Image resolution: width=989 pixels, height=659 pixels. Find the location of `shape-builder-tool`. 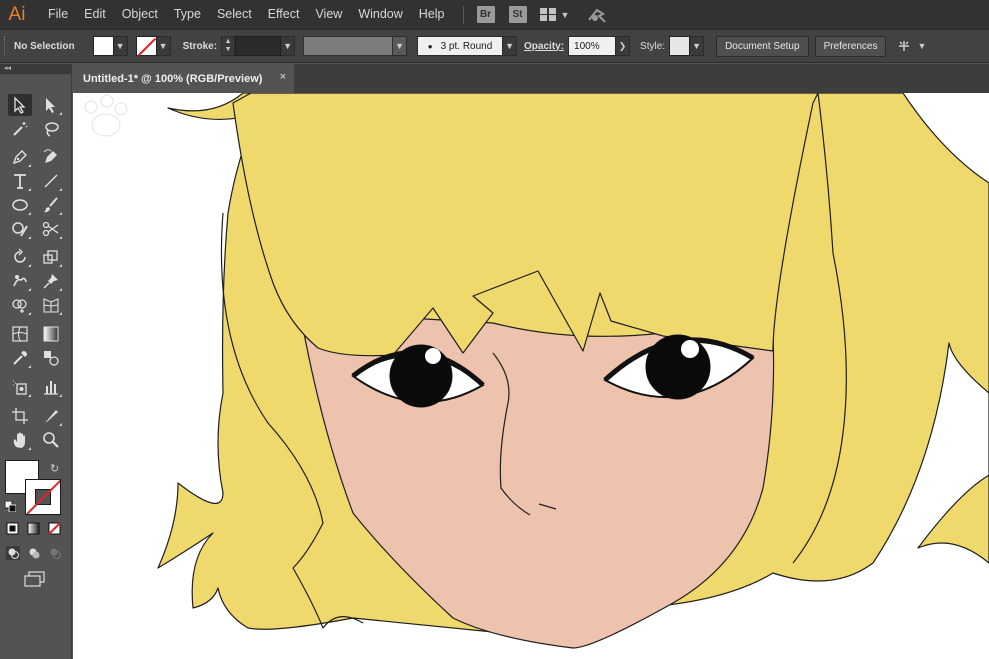

shape-builder-tool is located at coordinates (20, 305).